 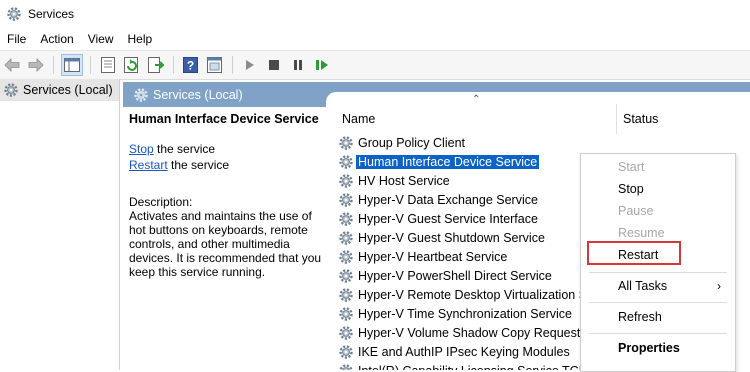 I want to click on column-name-header: Name, so click(x=358, y=119).